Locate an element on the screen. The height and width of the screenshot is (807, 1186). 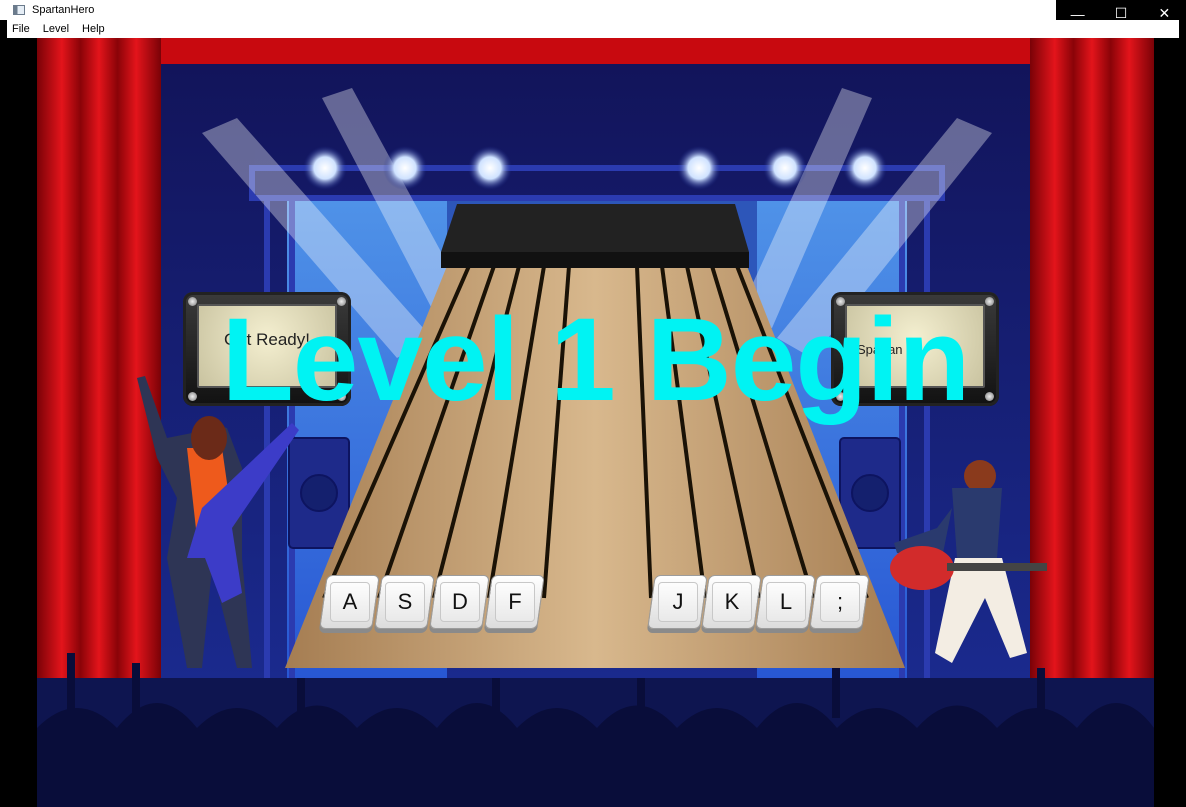
key-label: J is located at coordinates (677, 602).